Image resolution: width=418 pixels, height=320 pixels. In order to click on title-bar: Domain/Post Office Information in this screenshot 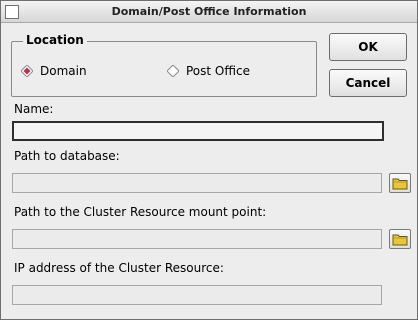, I will do `click(209, 12)`.